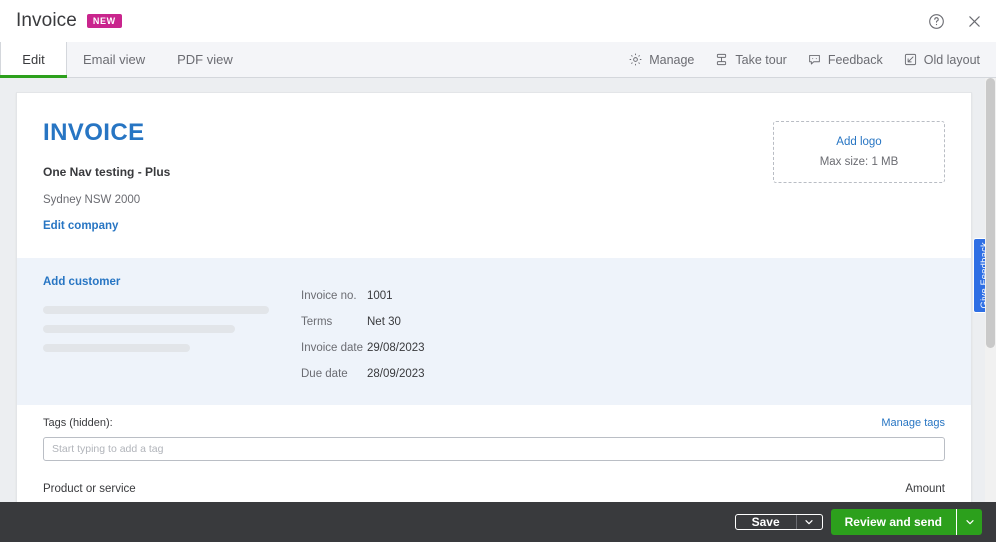  Describe the element at coordinates (89, 488) in the screenshot. I see `column-header-product: Product or service` at that location.